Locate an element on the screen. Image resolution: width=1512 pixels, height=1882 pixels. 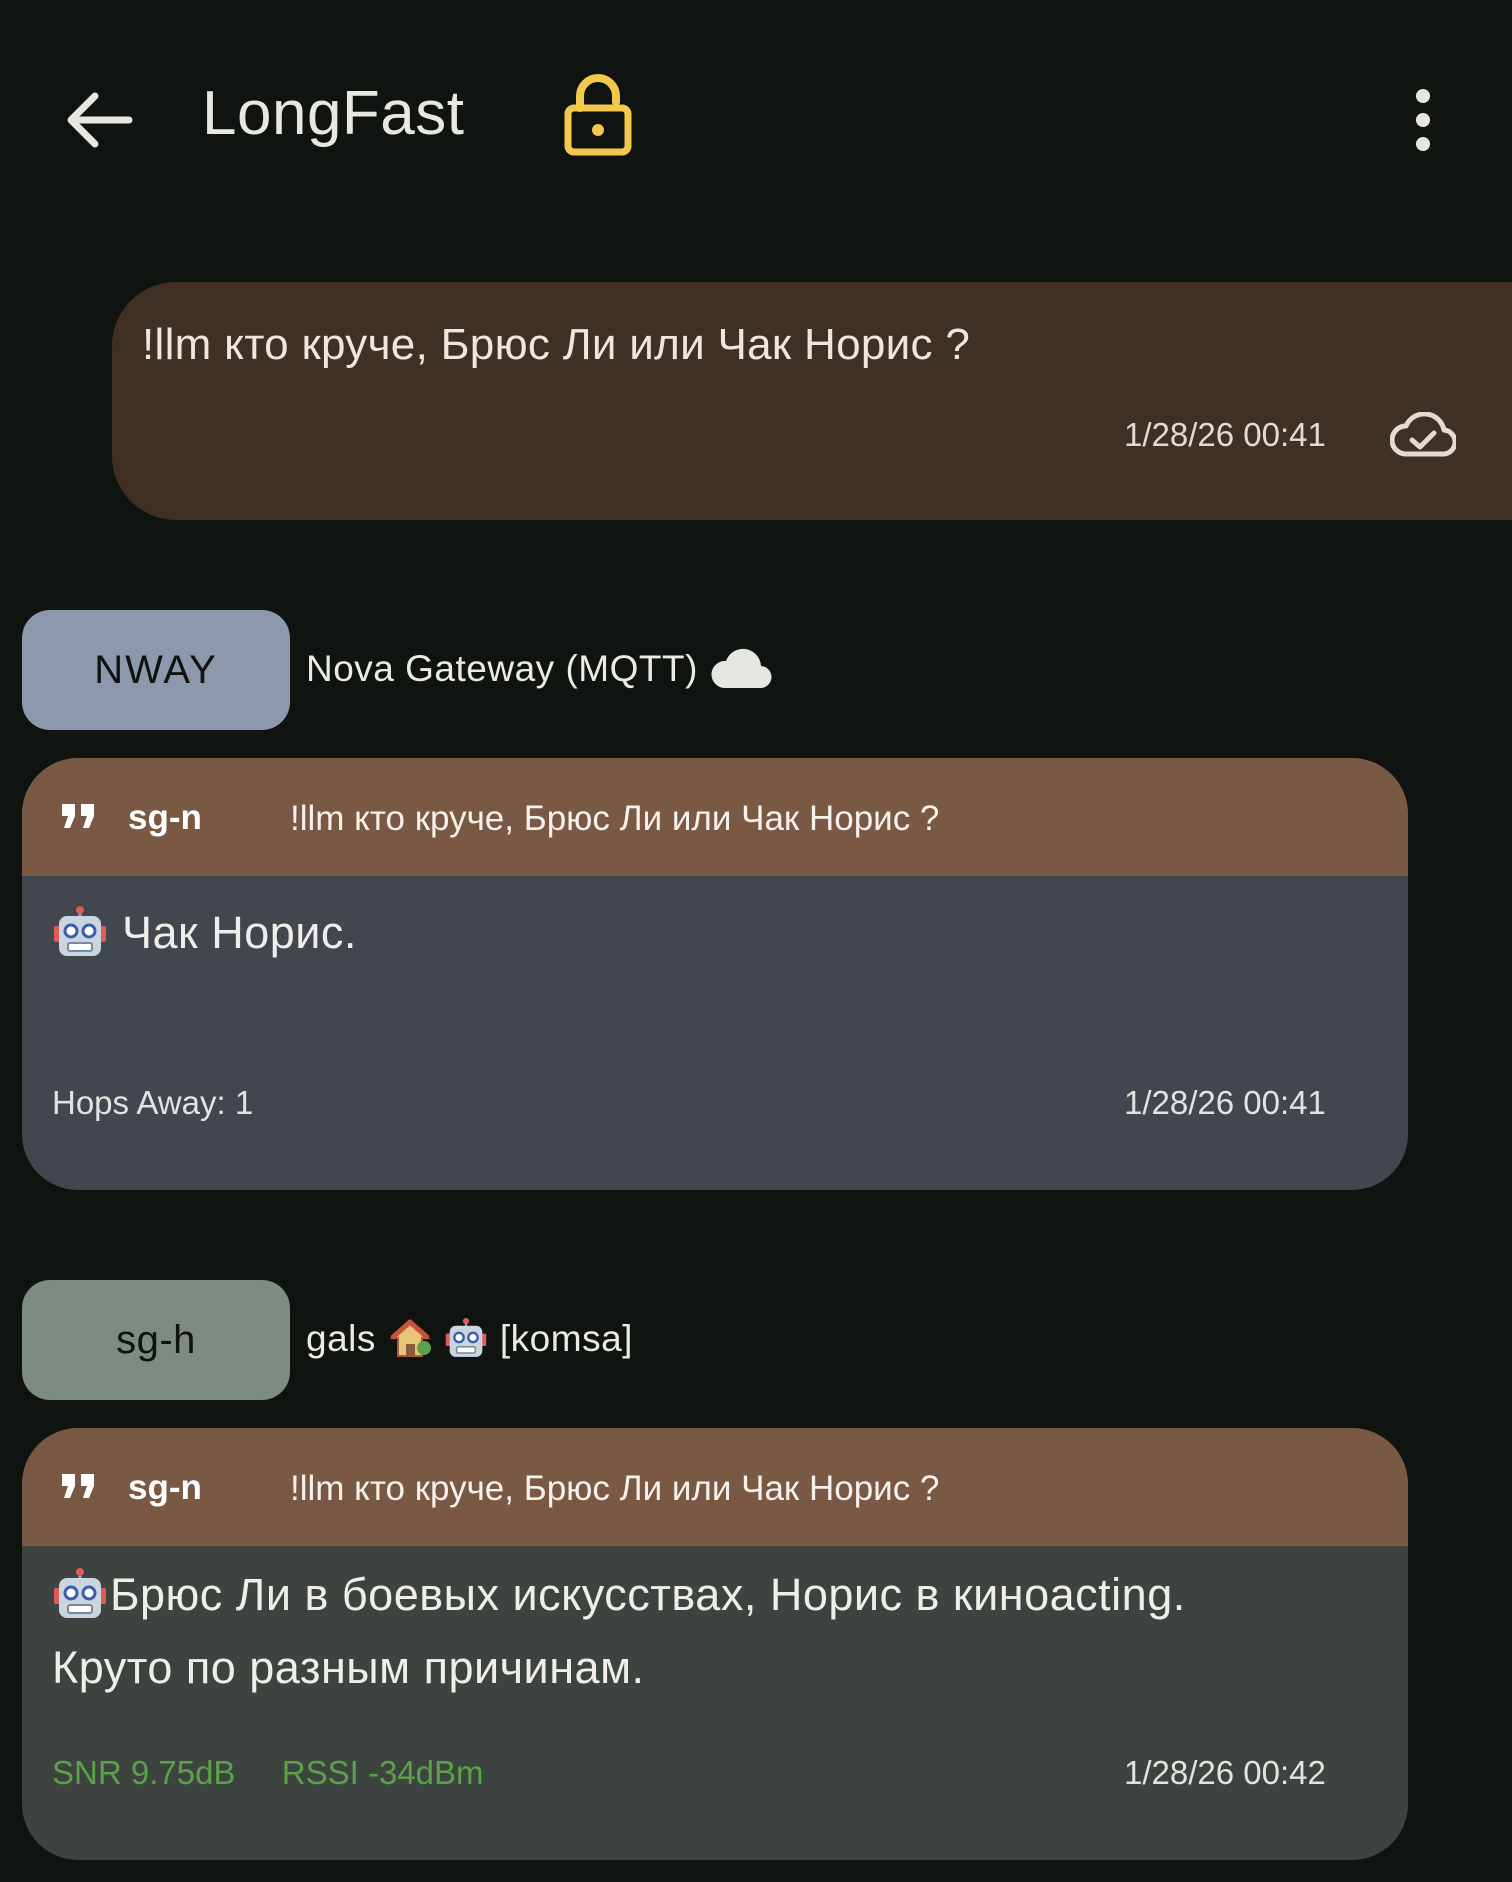
rssi-value: RSSI -34dBm is located at coordinates (382, 1772).